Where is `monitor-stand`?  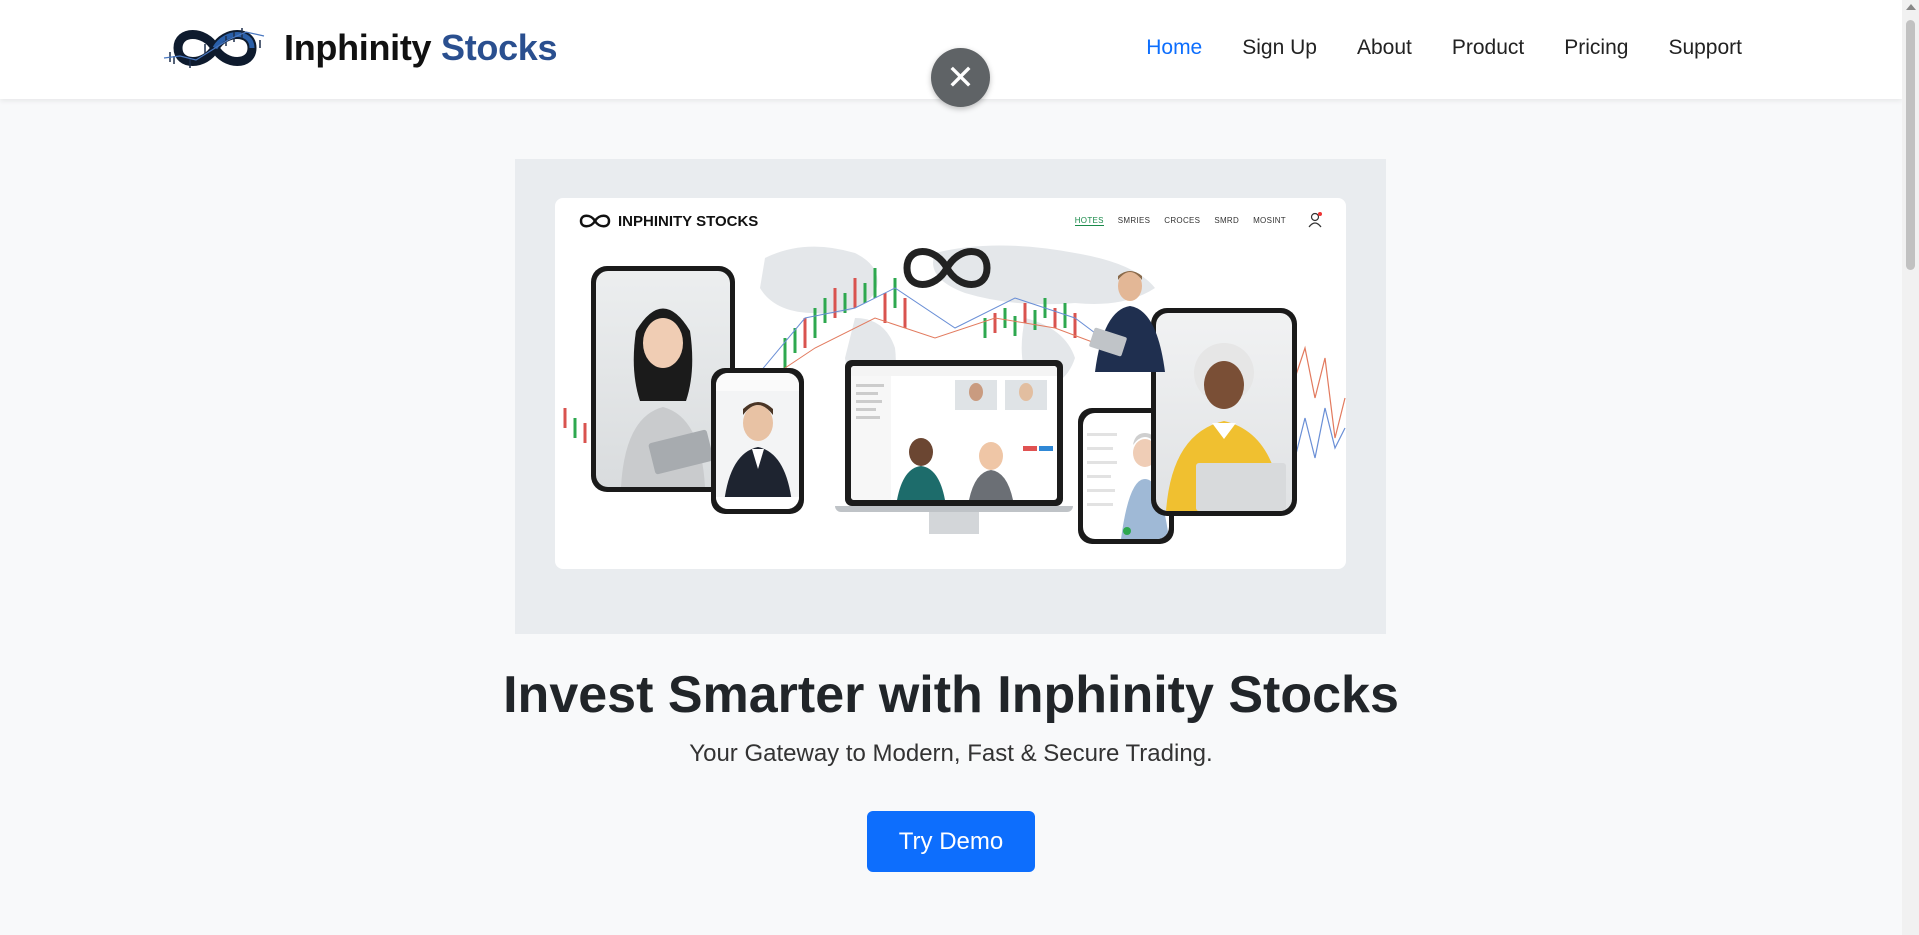 monitor-stand is located at coordinates (954, 523).